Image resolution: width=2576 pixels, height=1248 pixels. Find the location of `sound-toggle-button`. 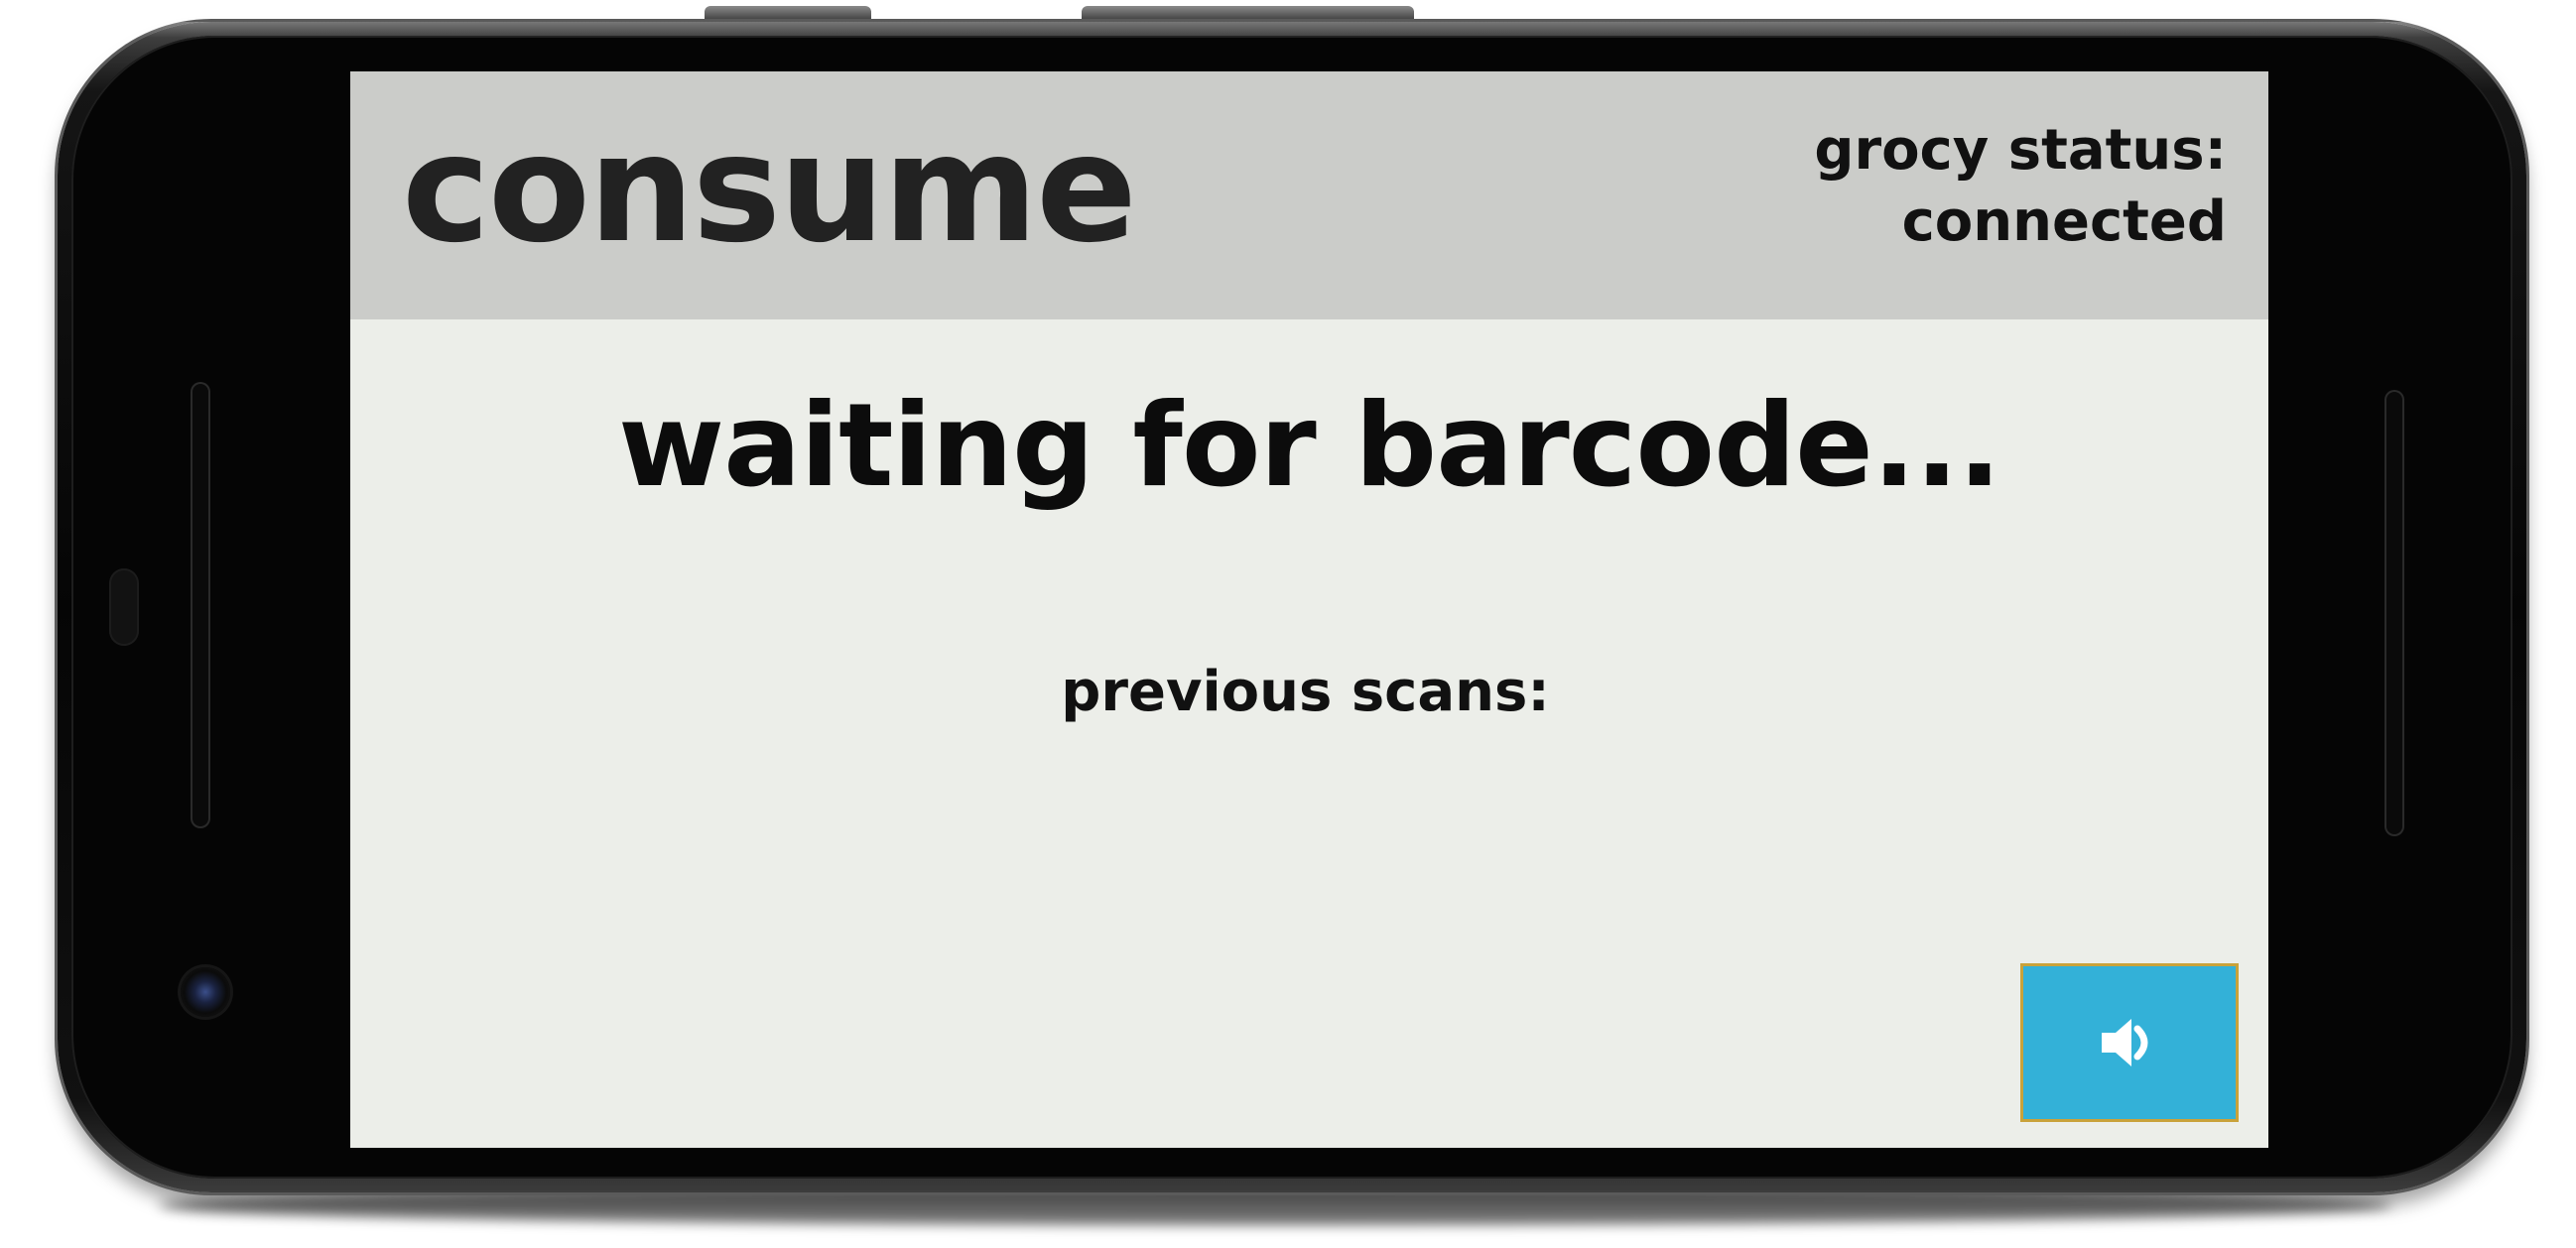

sound-toggle-button is located at coordinates (2130, 1042).